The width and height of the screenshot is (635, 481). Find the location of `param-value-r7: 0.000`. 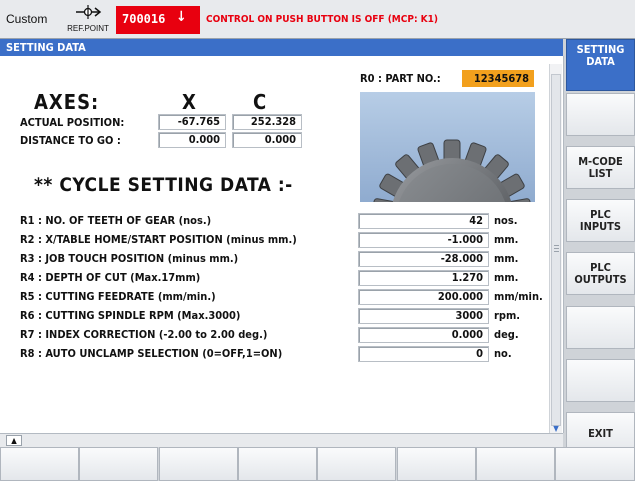

param-value-r7: 0.000 is located at coordinates (423, 335).